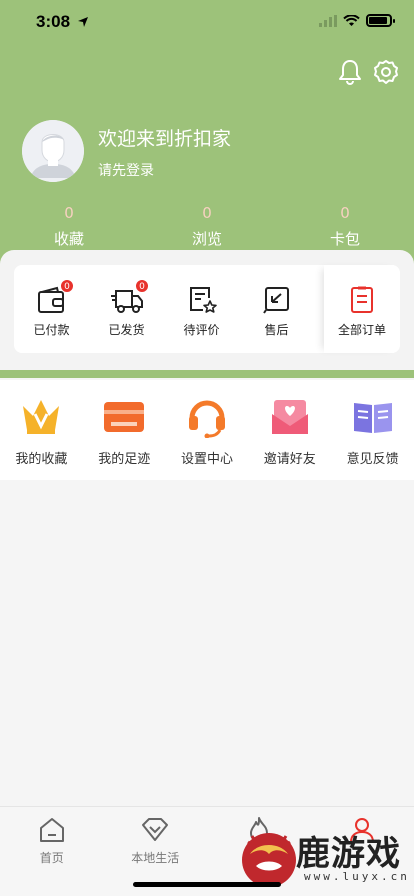  Describe the element at coordinates (51, 858) in the screenshot. I see `tab-label: 首页` at that location.